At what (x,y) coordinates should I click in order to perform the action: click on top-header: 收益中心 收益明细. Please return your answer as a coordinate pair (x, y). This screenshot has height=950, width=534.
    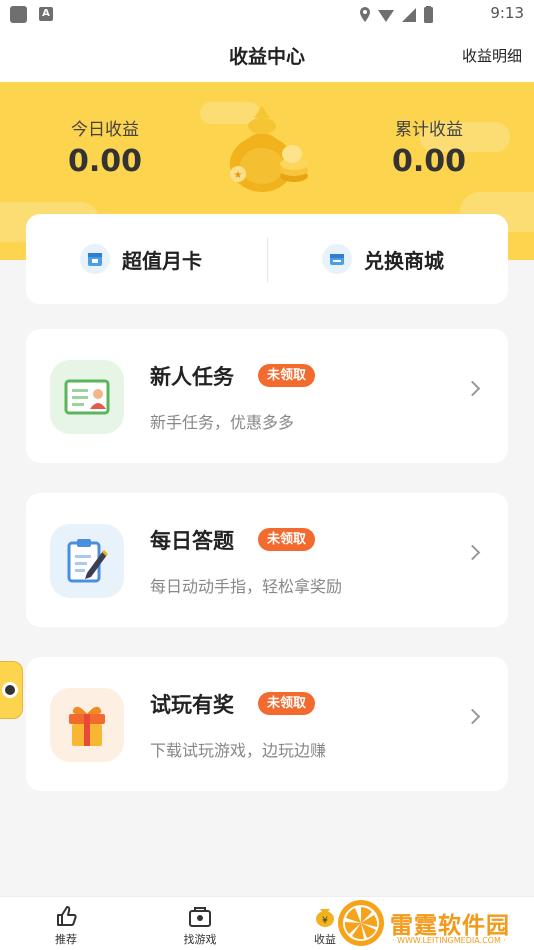
    Looking at the image, I should click on (267, 56).